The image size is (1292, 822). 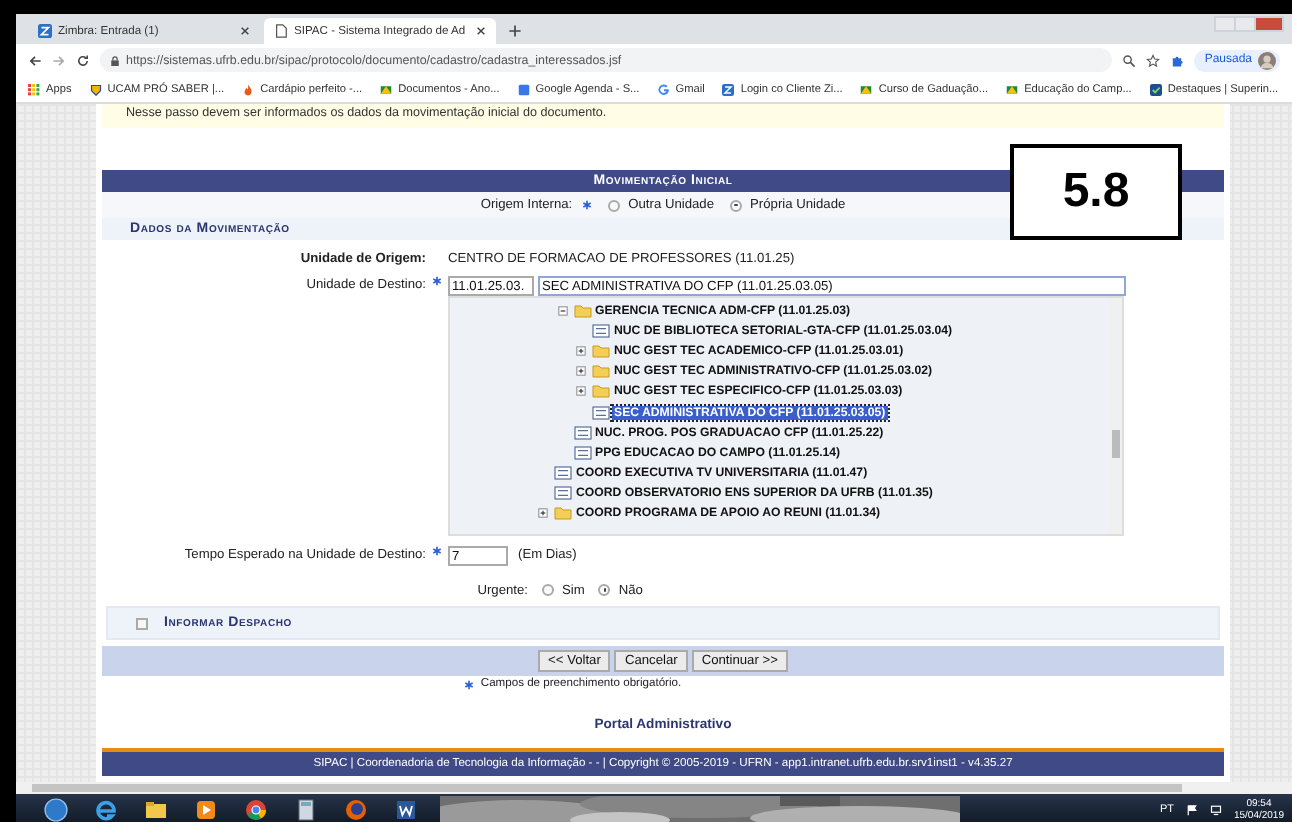 I want to click on page-icon, so click(x=281, y=31).